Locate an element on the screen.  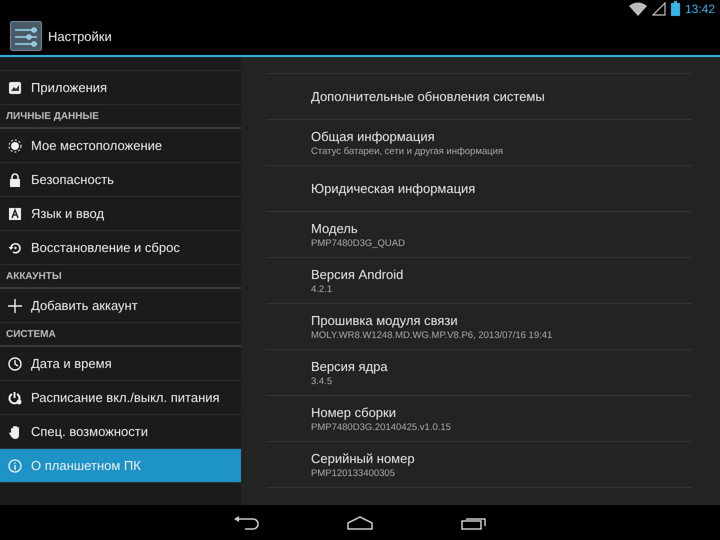
battery-icon is located at coordinates (675, 8).